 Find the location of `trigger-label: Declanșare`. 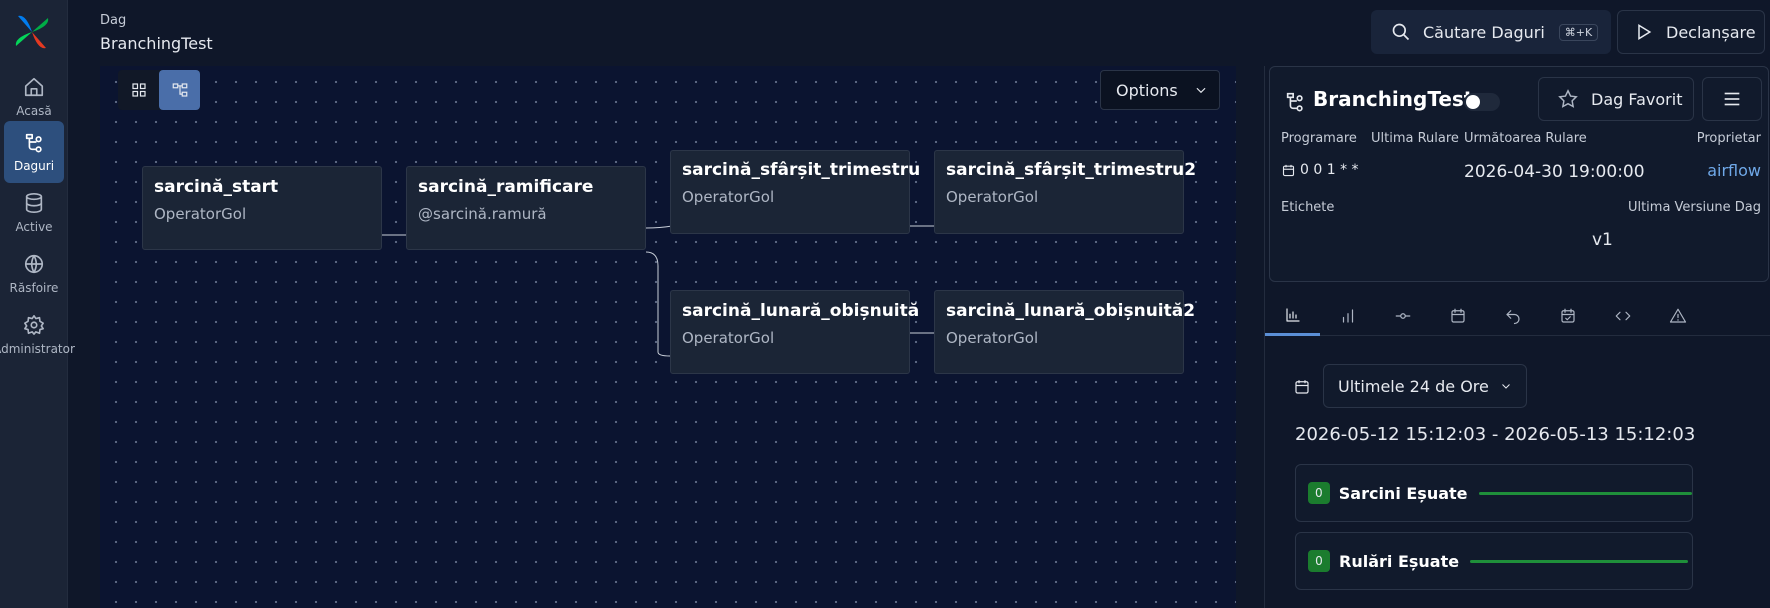

trigger-label: Declanșare is located at coordinates (1711, 32).